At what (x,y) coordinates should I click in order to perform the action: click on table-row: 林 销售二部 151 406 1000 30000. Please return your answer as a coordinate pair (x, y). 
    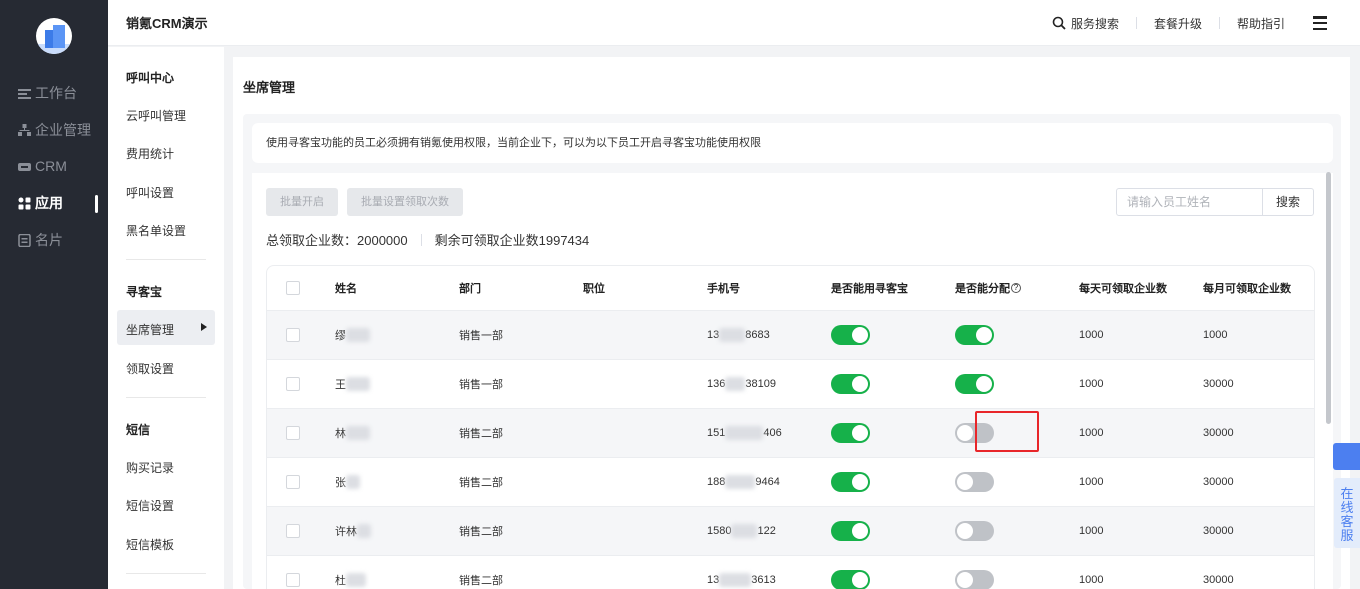
    Looking at the image, I should click on (790, 433).